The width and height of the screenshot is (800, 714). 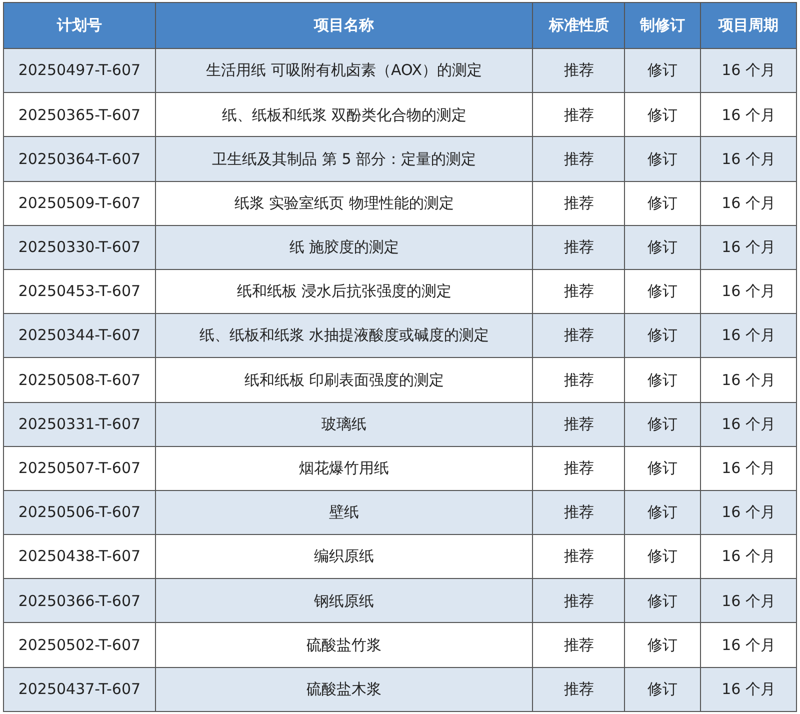 What do you see at coordinates (80, 247) in the screenshot?
I see `table-cell: 20250330-T-607` at bounding box center [80, 247].